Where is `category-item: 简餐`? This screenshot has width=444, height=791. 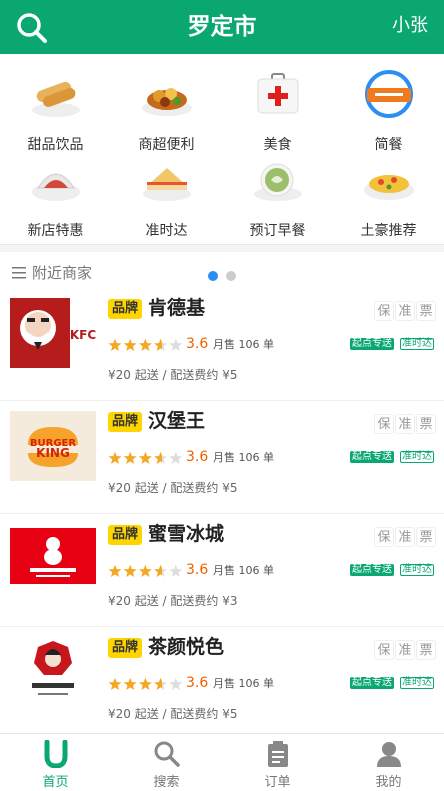
category-item: 简餐 is located at coordinates (388, 103).